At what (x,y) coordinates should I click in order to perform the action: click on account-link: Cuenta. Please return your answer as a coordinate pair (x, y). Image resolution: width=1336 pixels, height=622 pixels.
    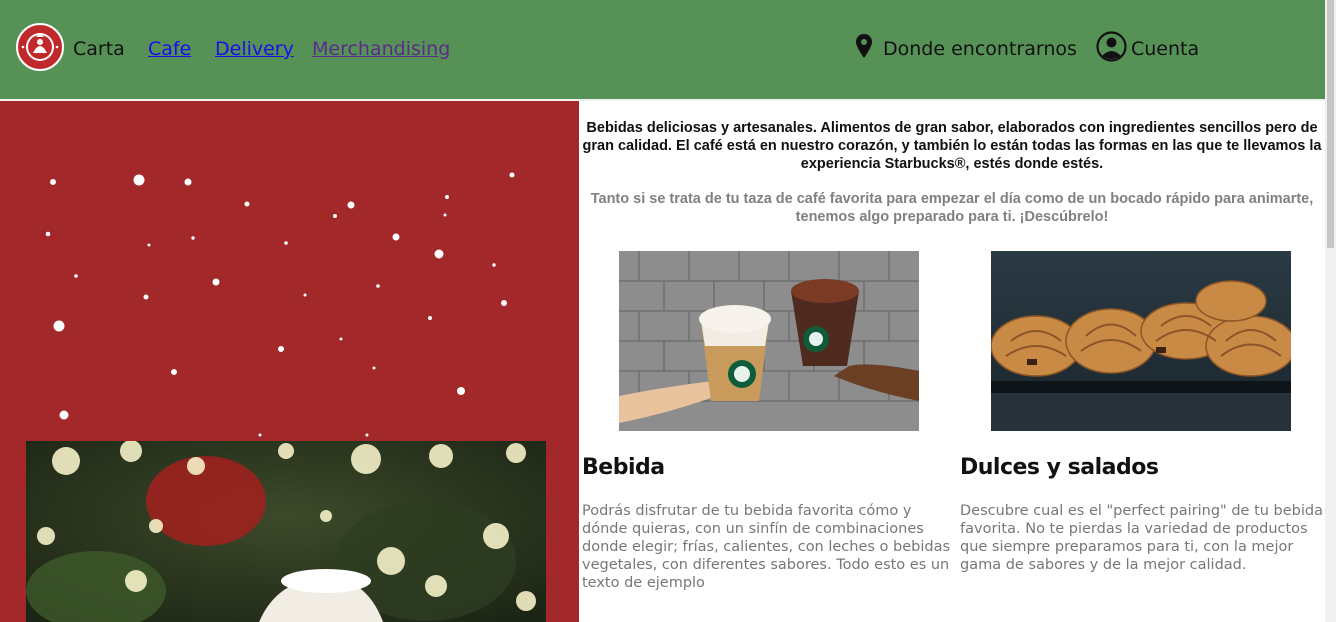
    Looking at the image, I should click on (1165, 49).